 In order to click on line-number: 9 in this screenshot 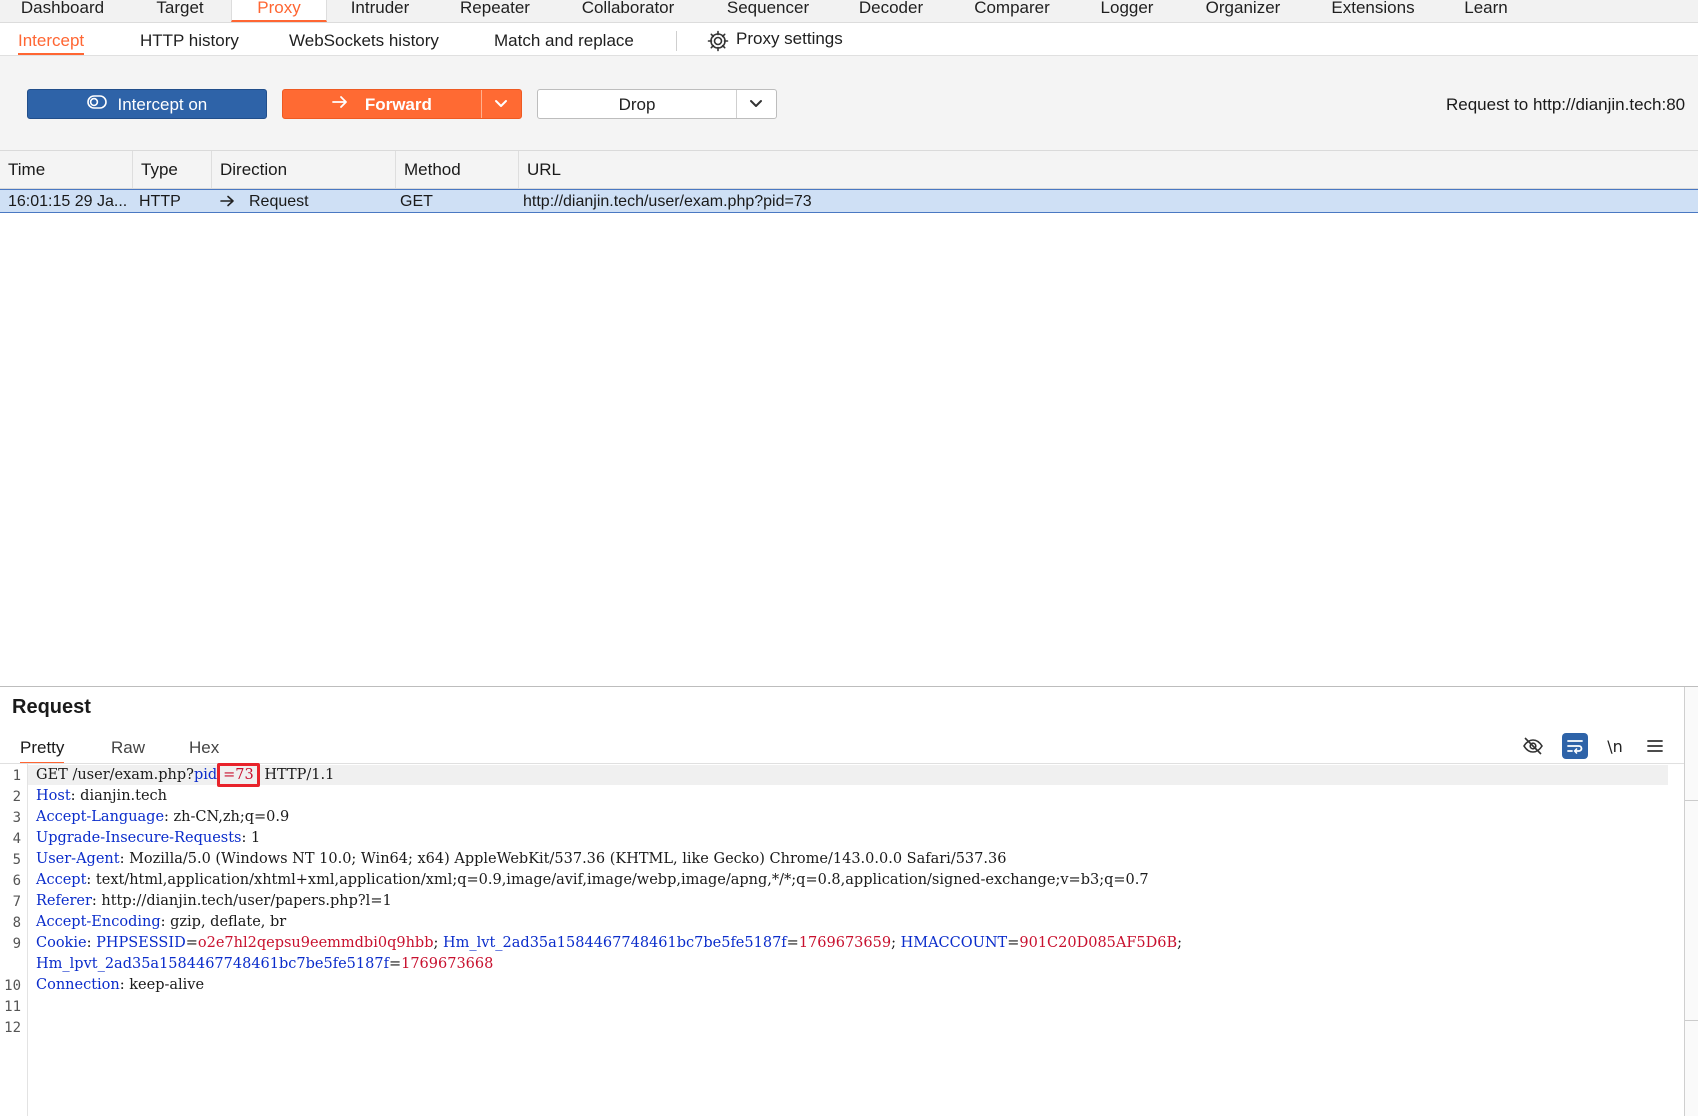, I will do `click(16, 944)`.